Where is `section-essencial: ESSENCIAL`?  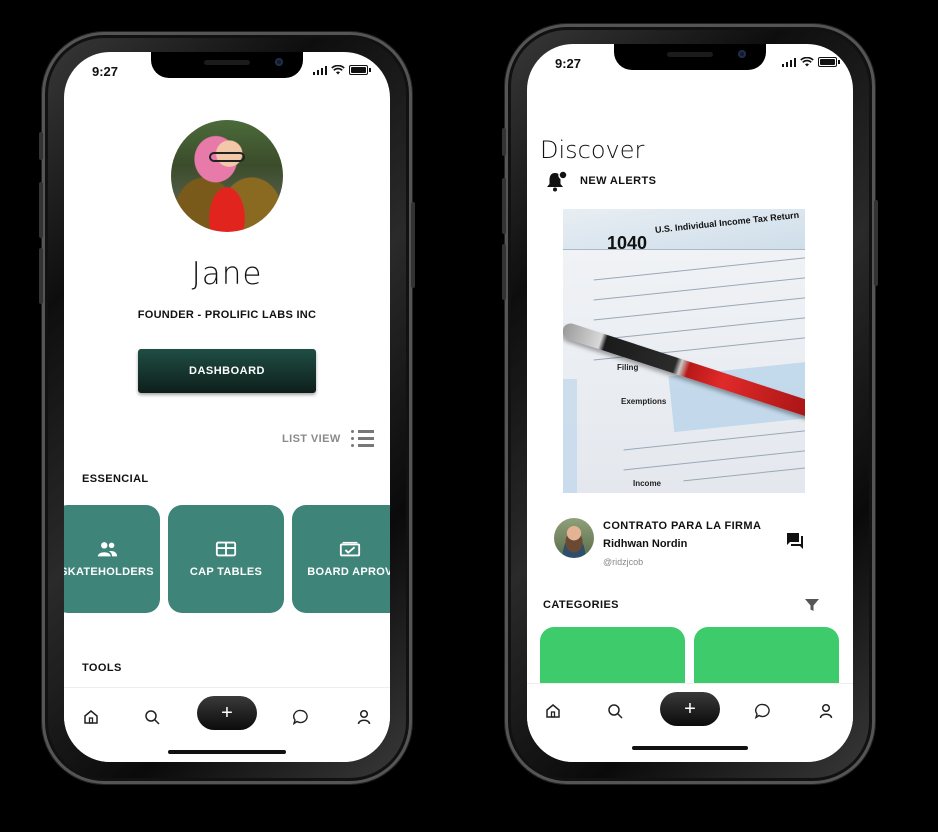
section-essencial: ESSENCIAL is located at coordinates (115, 479).